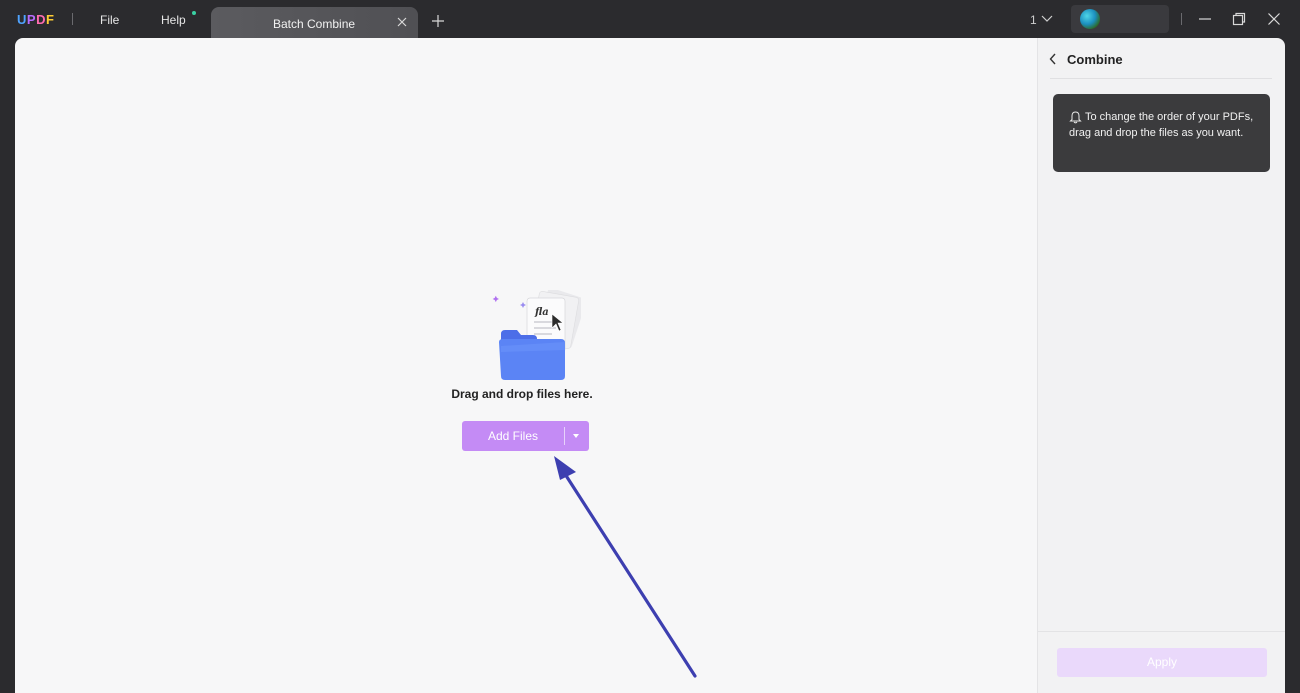  What do you see at coordinates (438, 21) in the screenshot?
I see `plus-icon` at bounding box center [438, 21].